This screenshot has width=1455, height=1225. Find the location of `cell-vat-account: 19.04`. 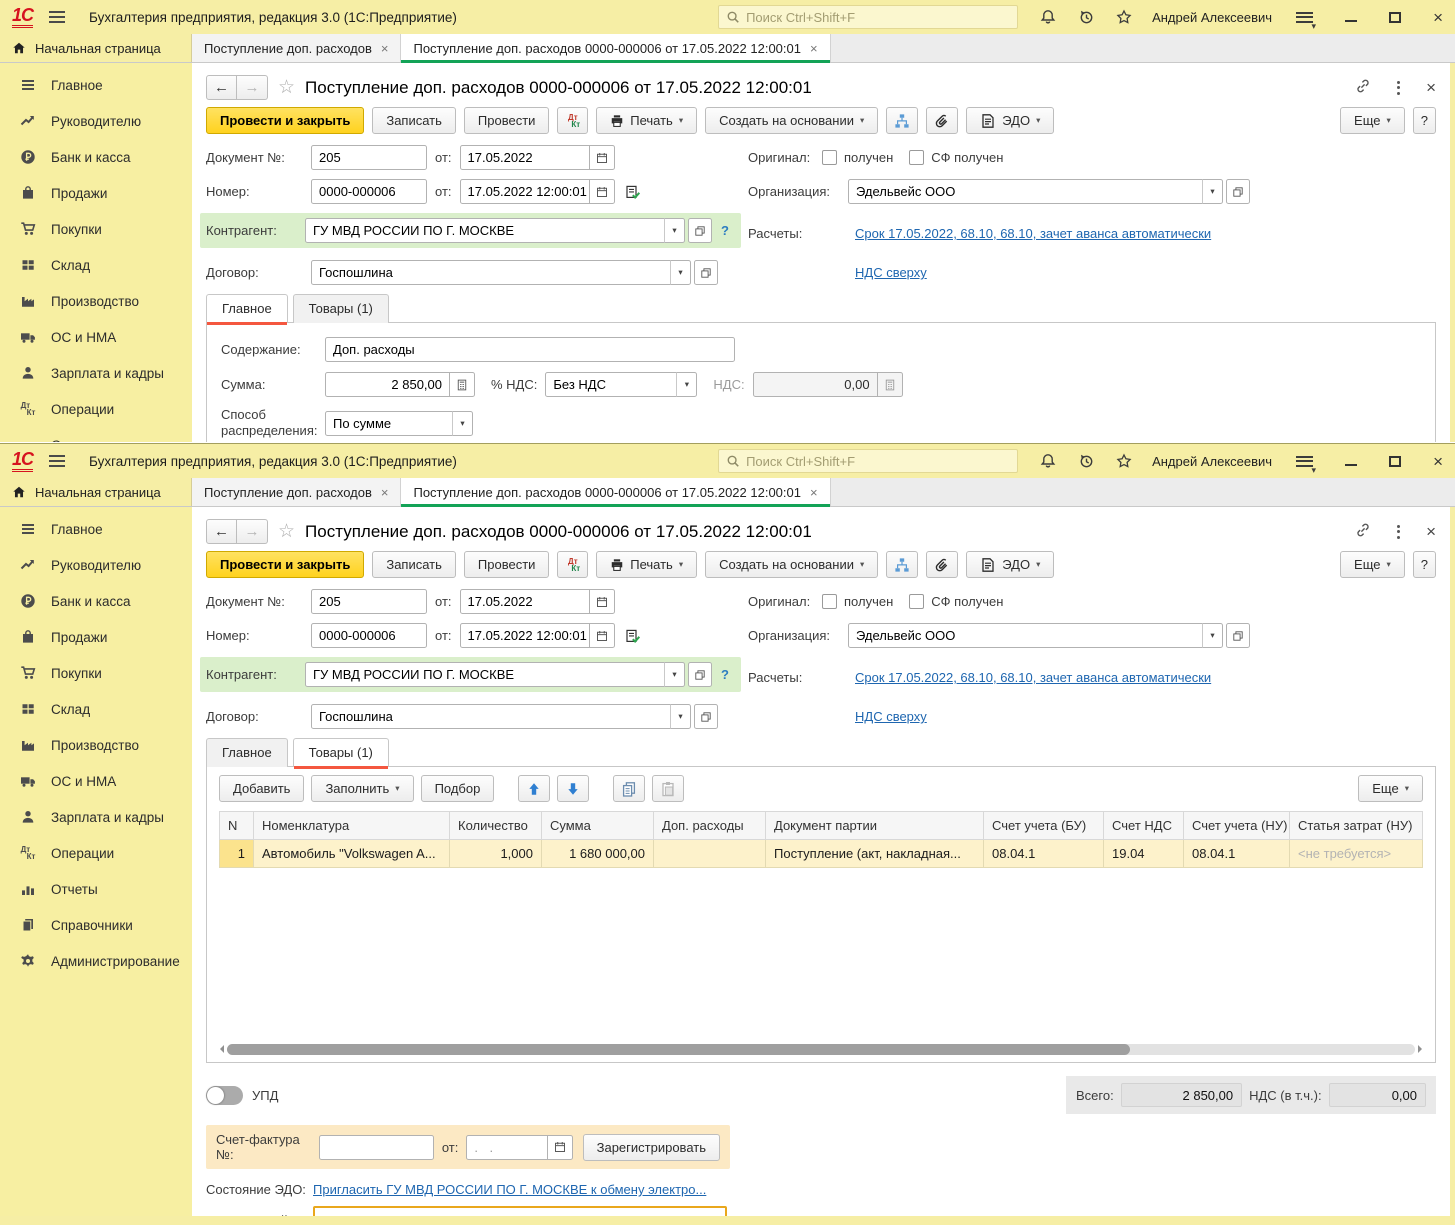

cell-vat-account: 19.04 is located at coordinates (1143, 853).